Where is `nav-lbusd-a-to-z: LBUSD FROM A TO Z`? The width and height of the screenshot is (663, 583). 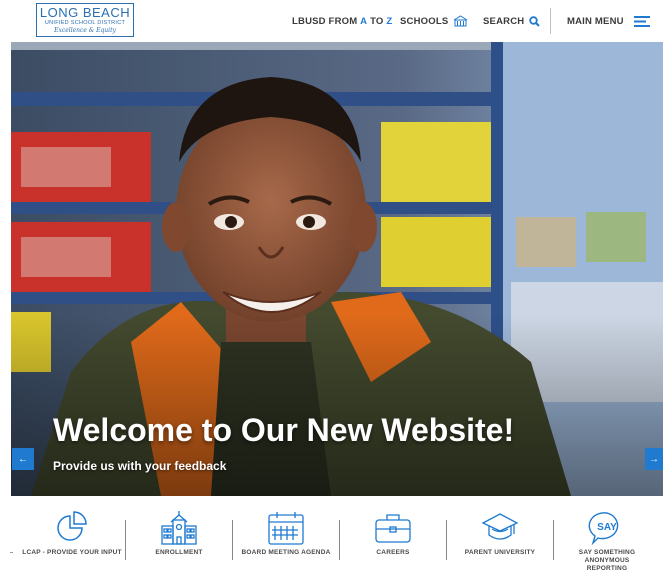 nav-lbusd-a-to-z: LBUSD FROM A TO Z is located at coordinates (342, 21).